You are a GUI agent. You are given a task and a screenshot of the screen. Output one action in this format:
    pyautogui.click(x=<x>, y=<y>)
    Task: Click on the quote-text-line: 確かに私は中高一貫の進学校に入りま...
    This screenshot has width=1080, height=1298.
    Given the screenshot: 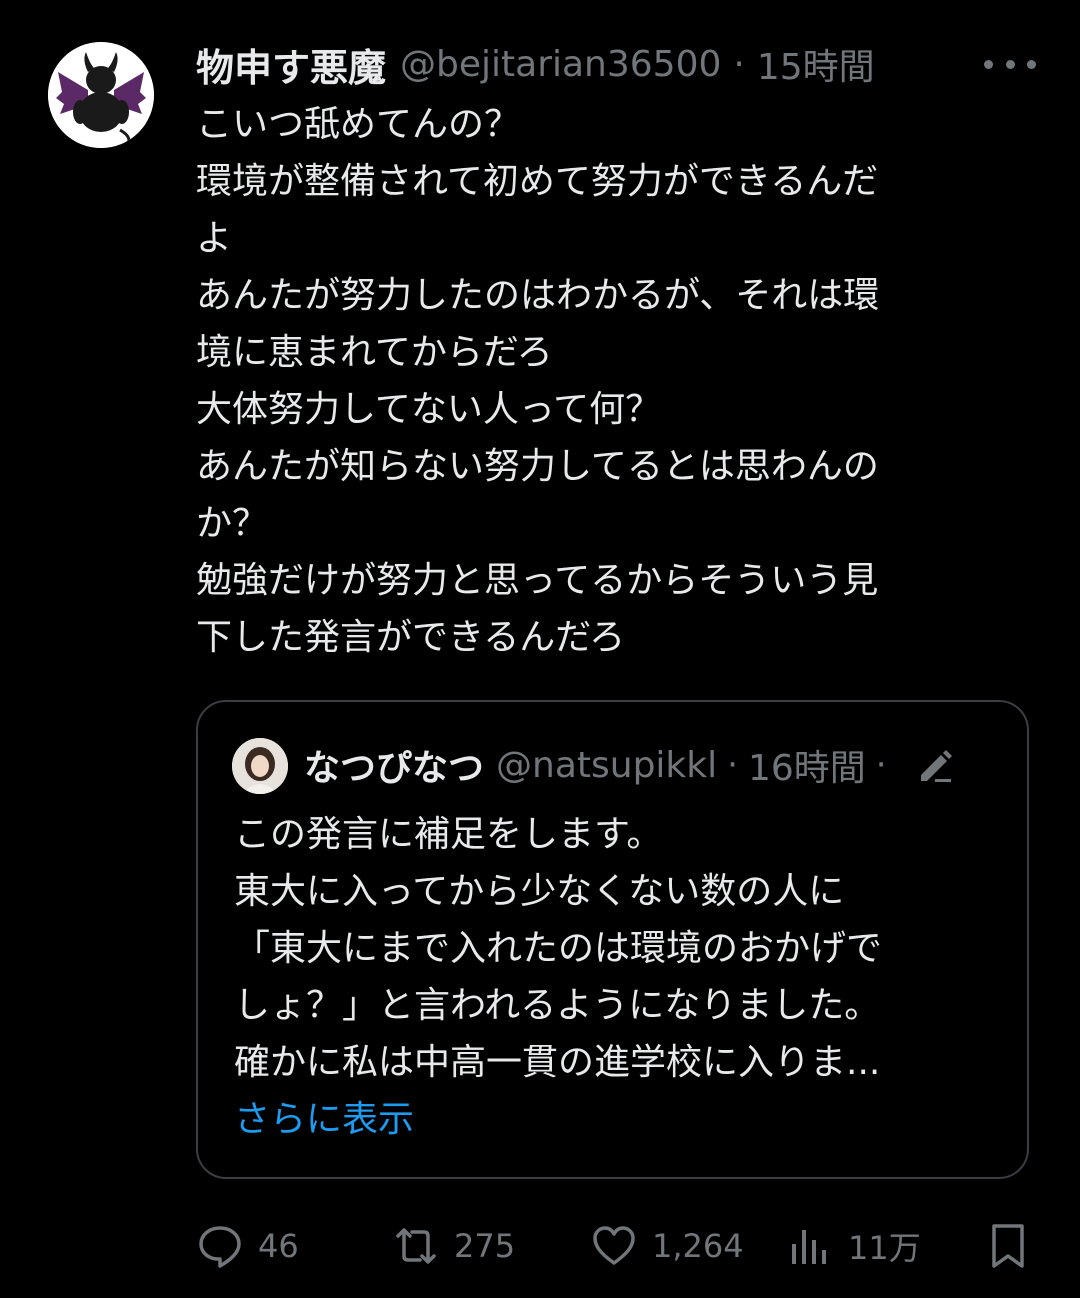 What is the action you would take?
    pyautogui.click(x=557, y=1062)
    